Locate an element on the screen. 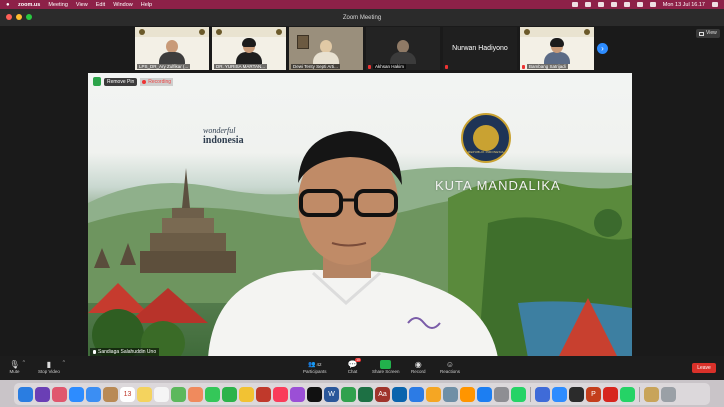 The height and width of the screenshot is (407, 724). stop-video-button: ▮ Stop Video ^ is located at coordinates (51, 367).